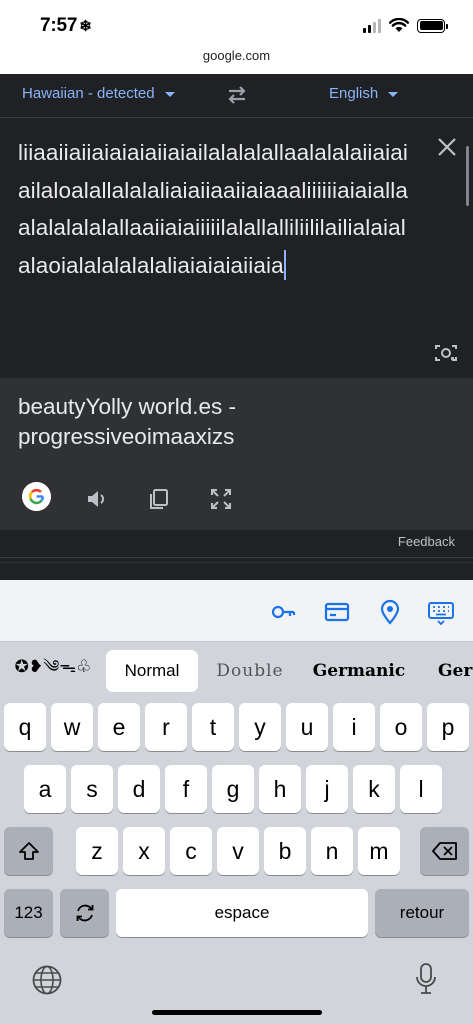 Image resolution: width=473 pixels, height=1024 pixels. Describe the element at coordinates (45, 789) in the screenshot. I see `key-a: a` at that location.